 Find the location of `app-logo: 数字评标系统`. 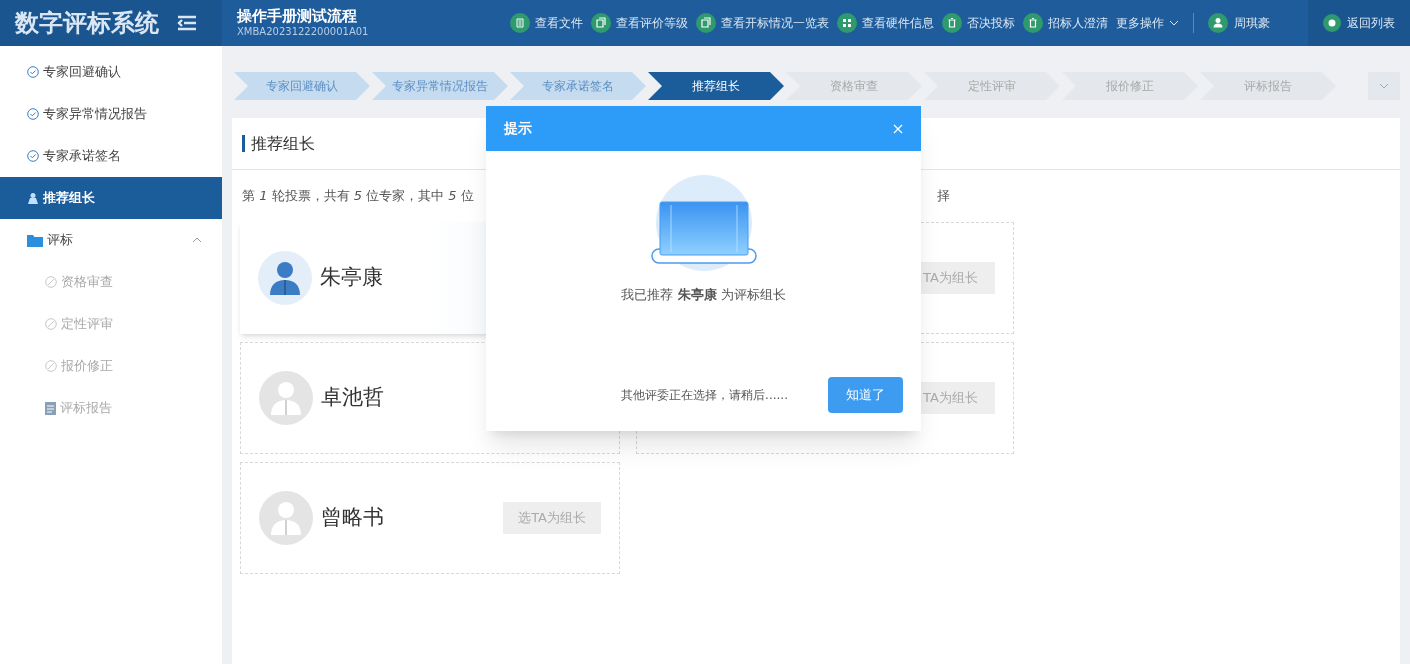

app-logo: 数字评标系统 is located at coordinates (87, 23).